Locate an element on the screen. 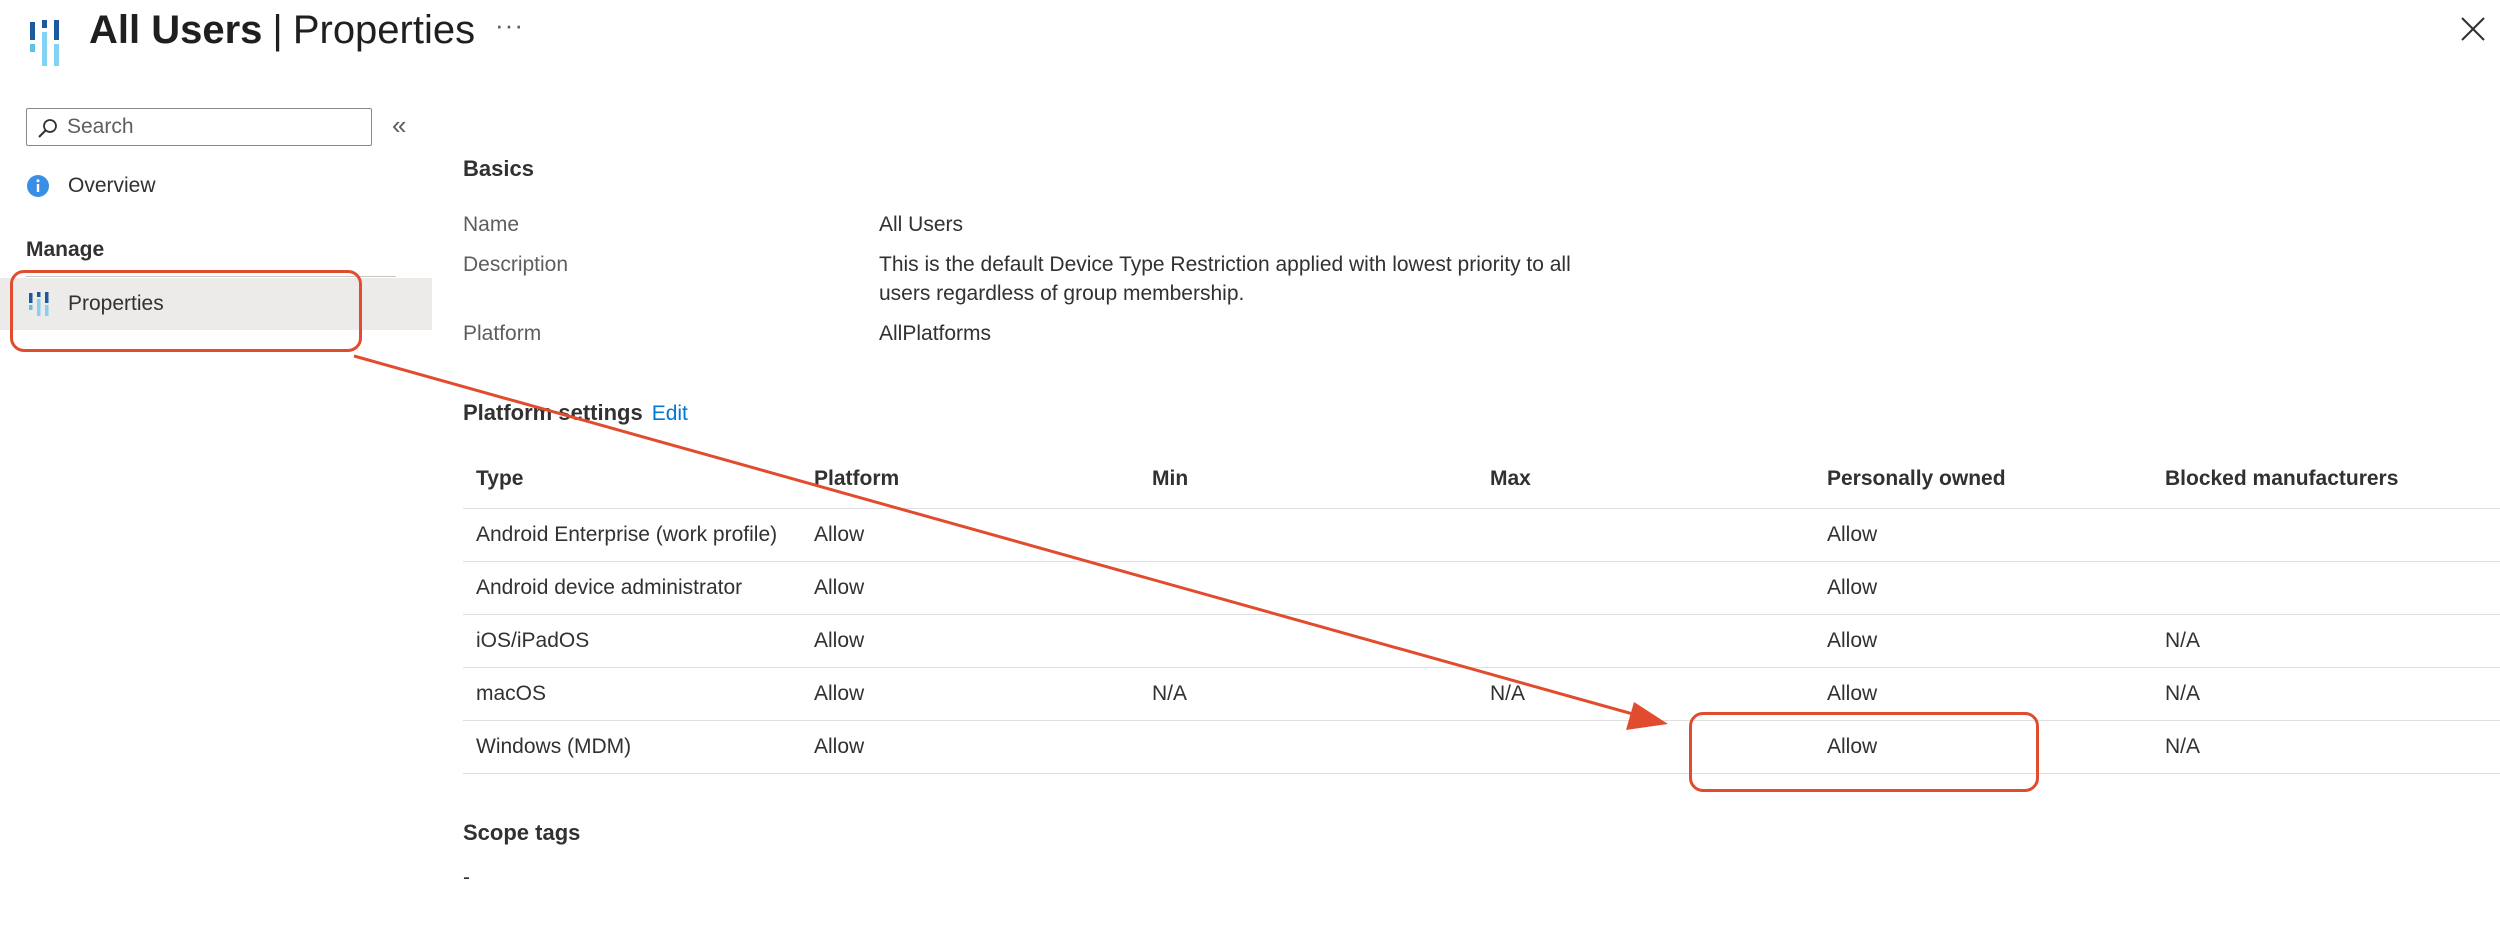 The height and width of the screenshot is (934, 2500). table-row: Android device administrator Allow Allow is located at coordinates (1481, 588).